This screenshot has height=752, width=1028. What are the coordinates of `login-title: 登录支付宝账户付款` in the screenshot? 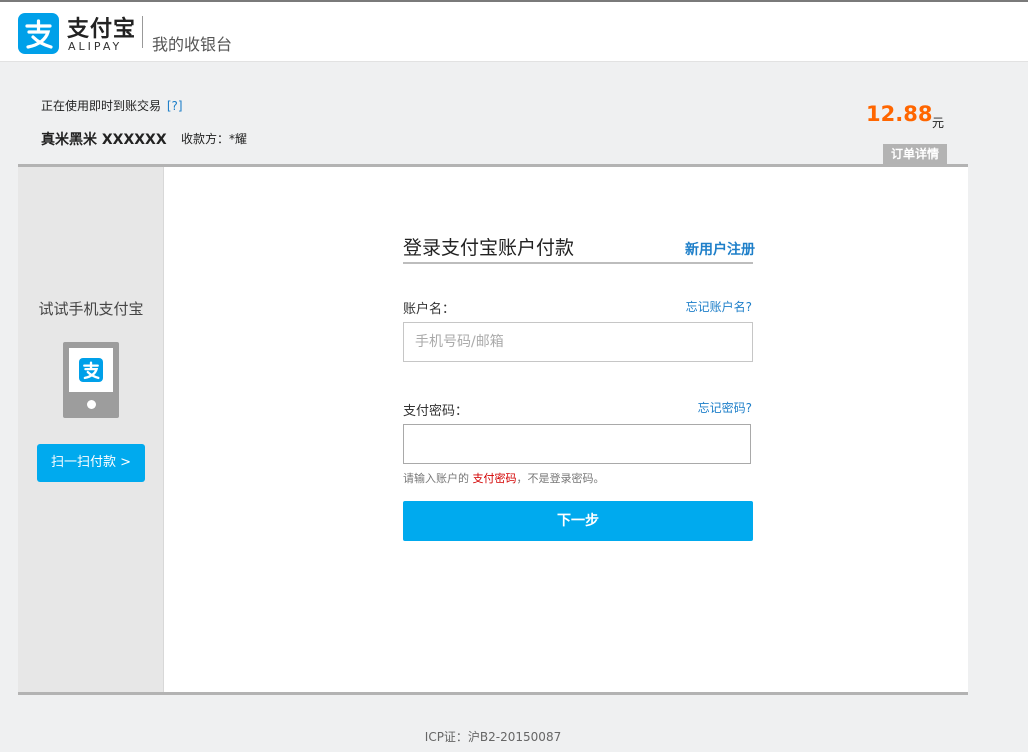 It's located at (489, 248).